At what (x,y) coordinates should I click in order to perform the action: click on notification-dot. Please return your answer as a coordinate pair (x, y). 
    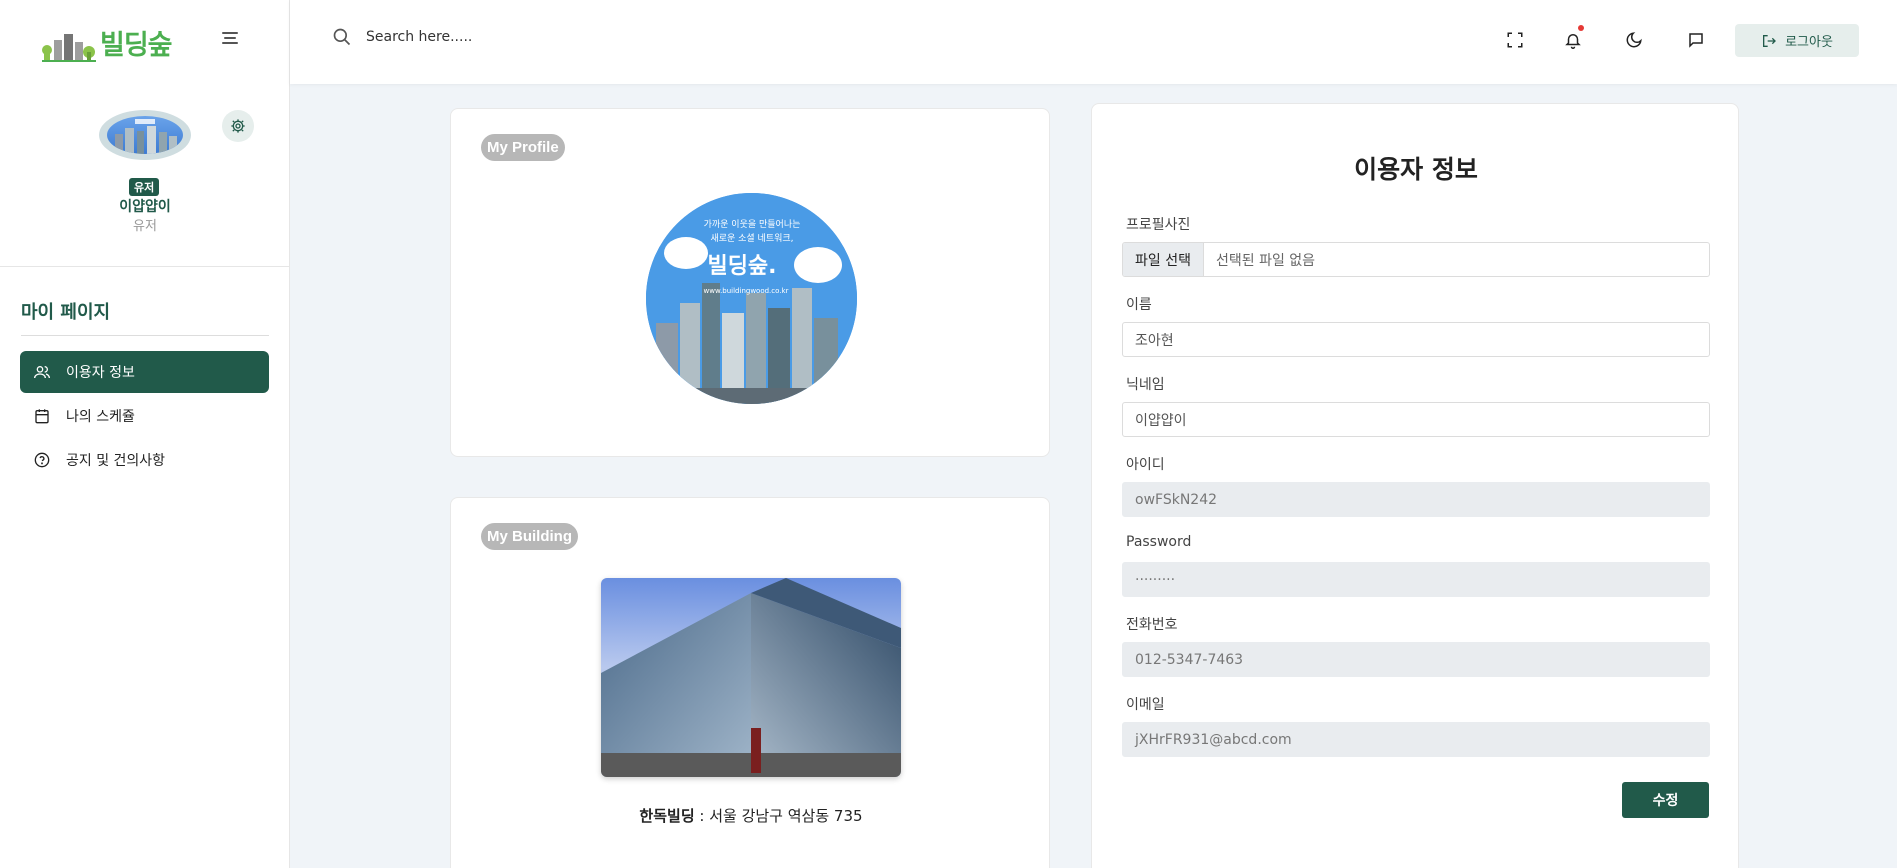
    Looking at the image, I should click on (1581, 28).